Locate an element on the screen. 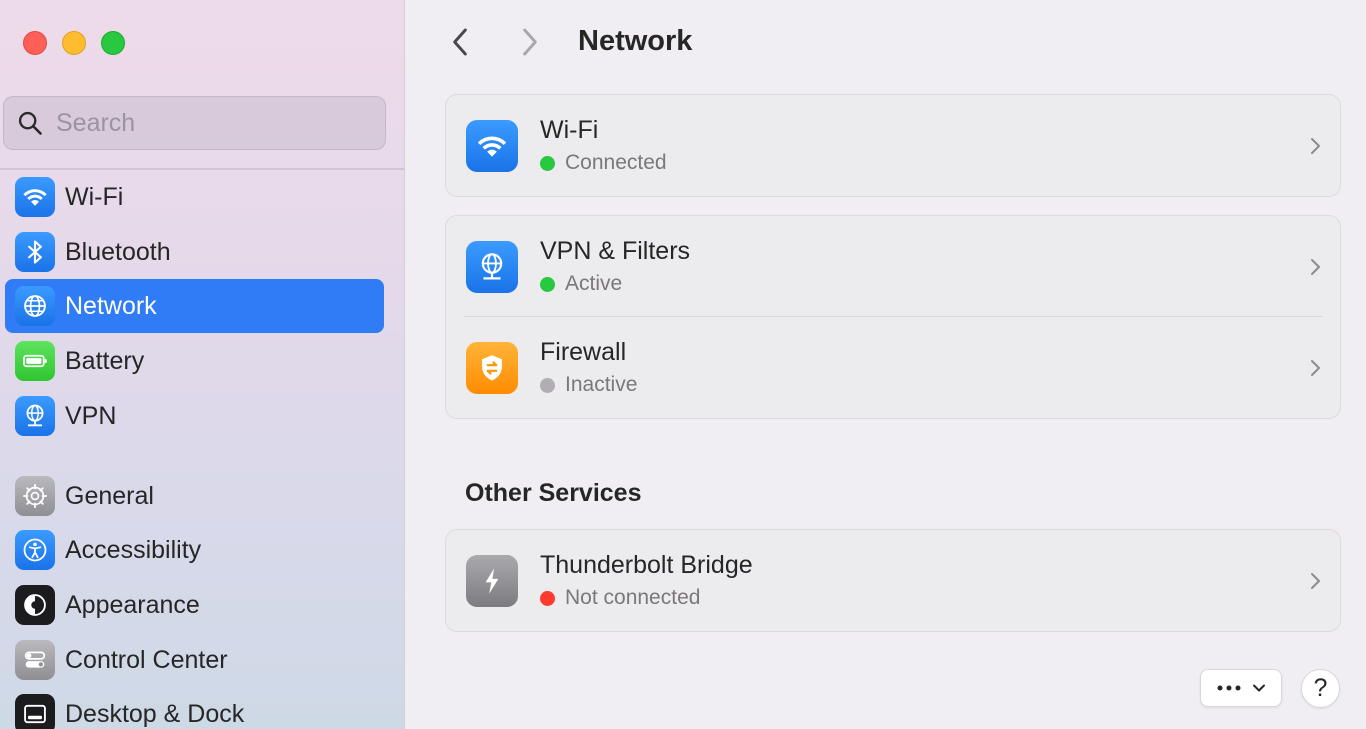 The height and width of the screenshot is (729, 1366). sidebar-item-appearance: Appearance is located at coordinates (194, 605).